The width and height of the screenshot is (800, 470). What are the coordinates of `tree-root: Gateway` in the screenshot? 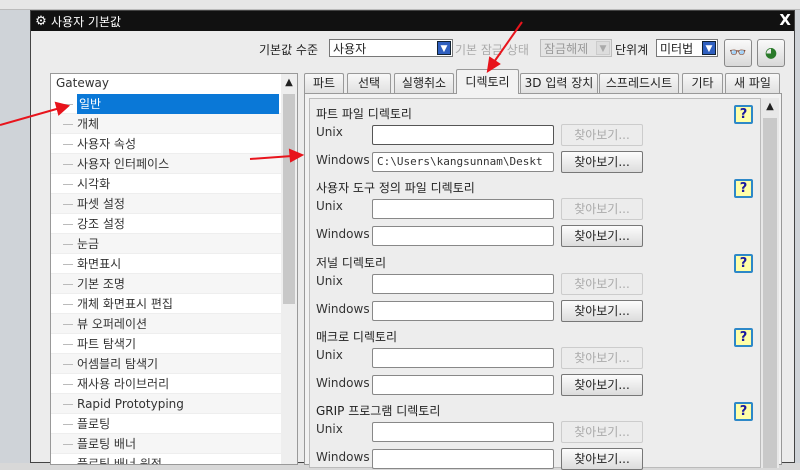 It's located at (174, 84).